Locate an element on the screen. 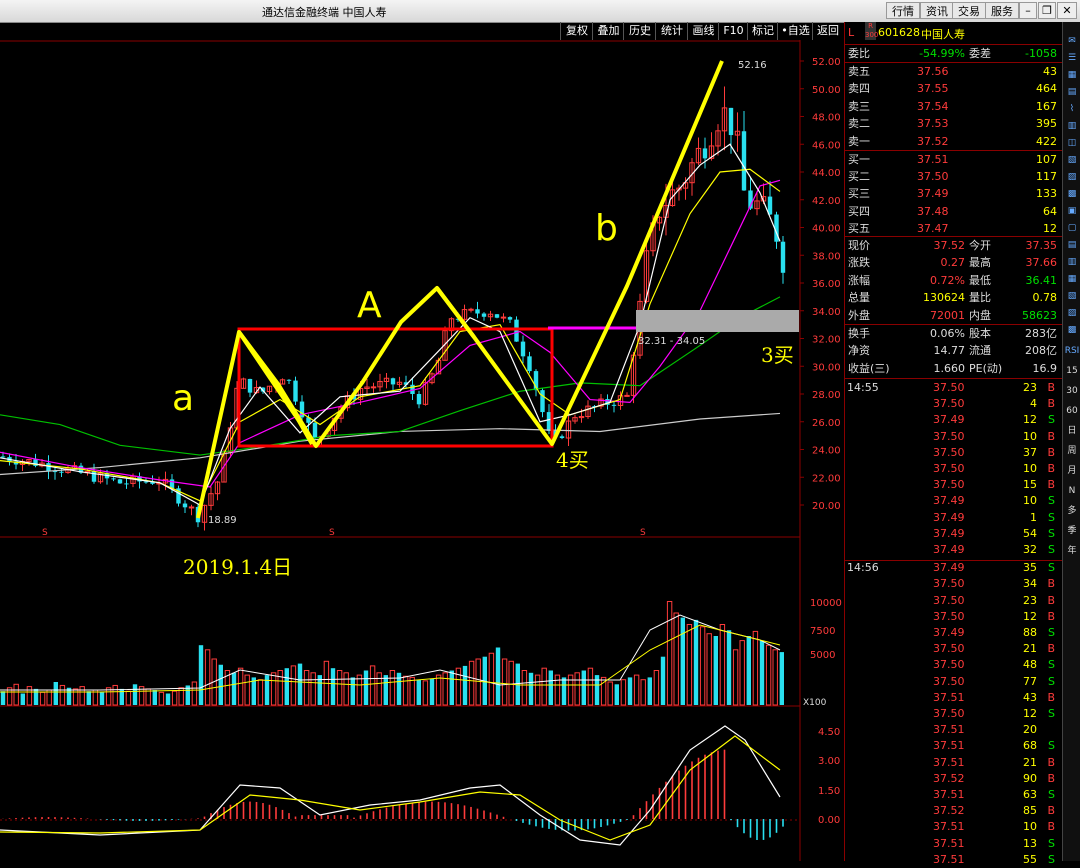 This screenshot has width=1080, height=868. price-axis-label: 34.00 is located at coordinates (826, 312).